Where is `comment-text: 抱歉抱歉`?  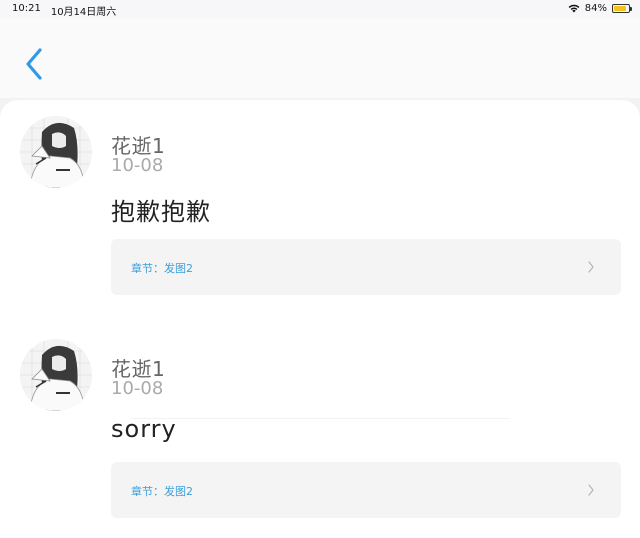
comment-text: 抱歉抱歉 is located at coordinates (161, 212).